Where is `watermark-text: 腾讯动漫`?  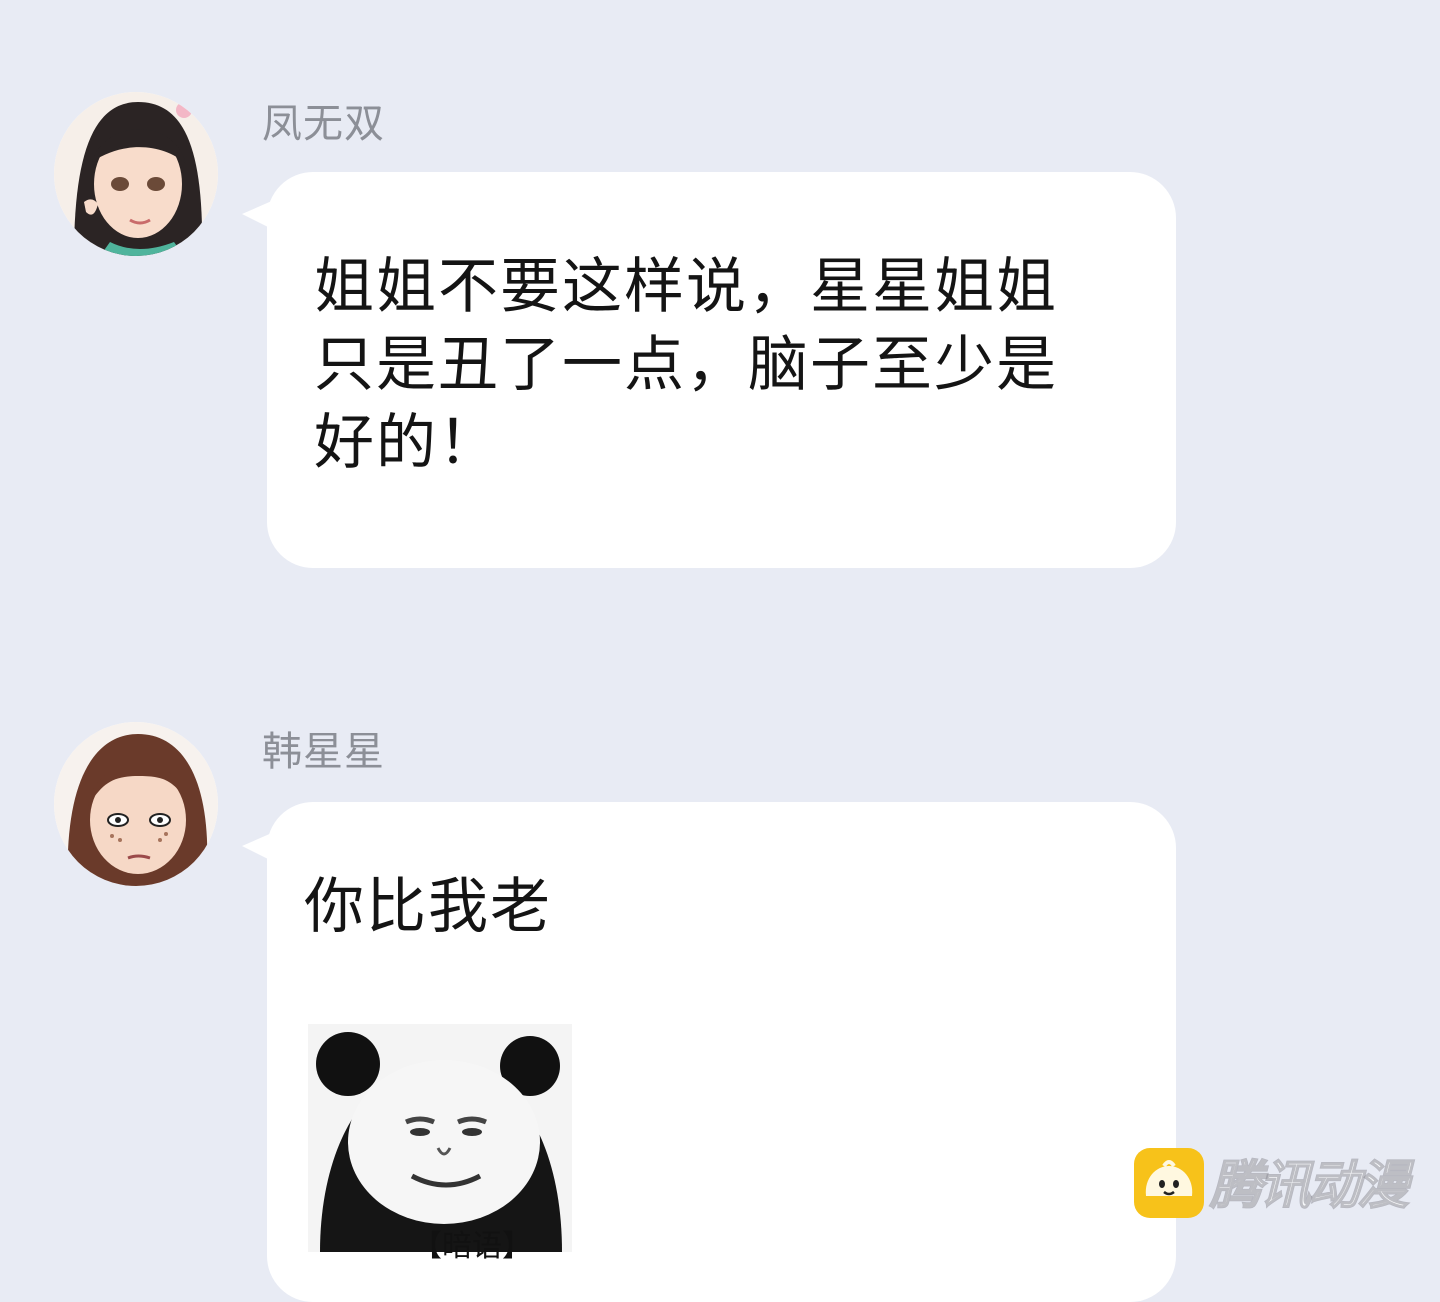
watermark-text: 腾讯动漫 is located at coordinates (1309, 1186).